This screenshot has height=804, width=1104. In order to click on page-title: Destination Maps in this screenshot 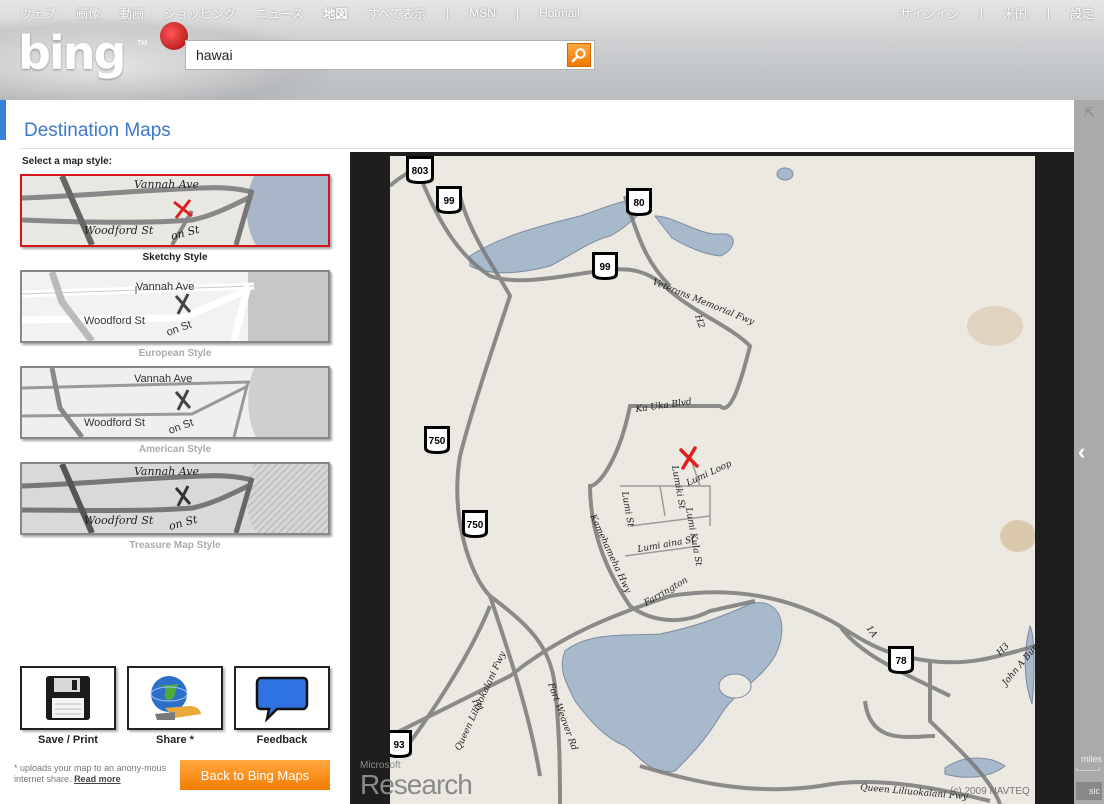, I will do `click(97, 130)`.